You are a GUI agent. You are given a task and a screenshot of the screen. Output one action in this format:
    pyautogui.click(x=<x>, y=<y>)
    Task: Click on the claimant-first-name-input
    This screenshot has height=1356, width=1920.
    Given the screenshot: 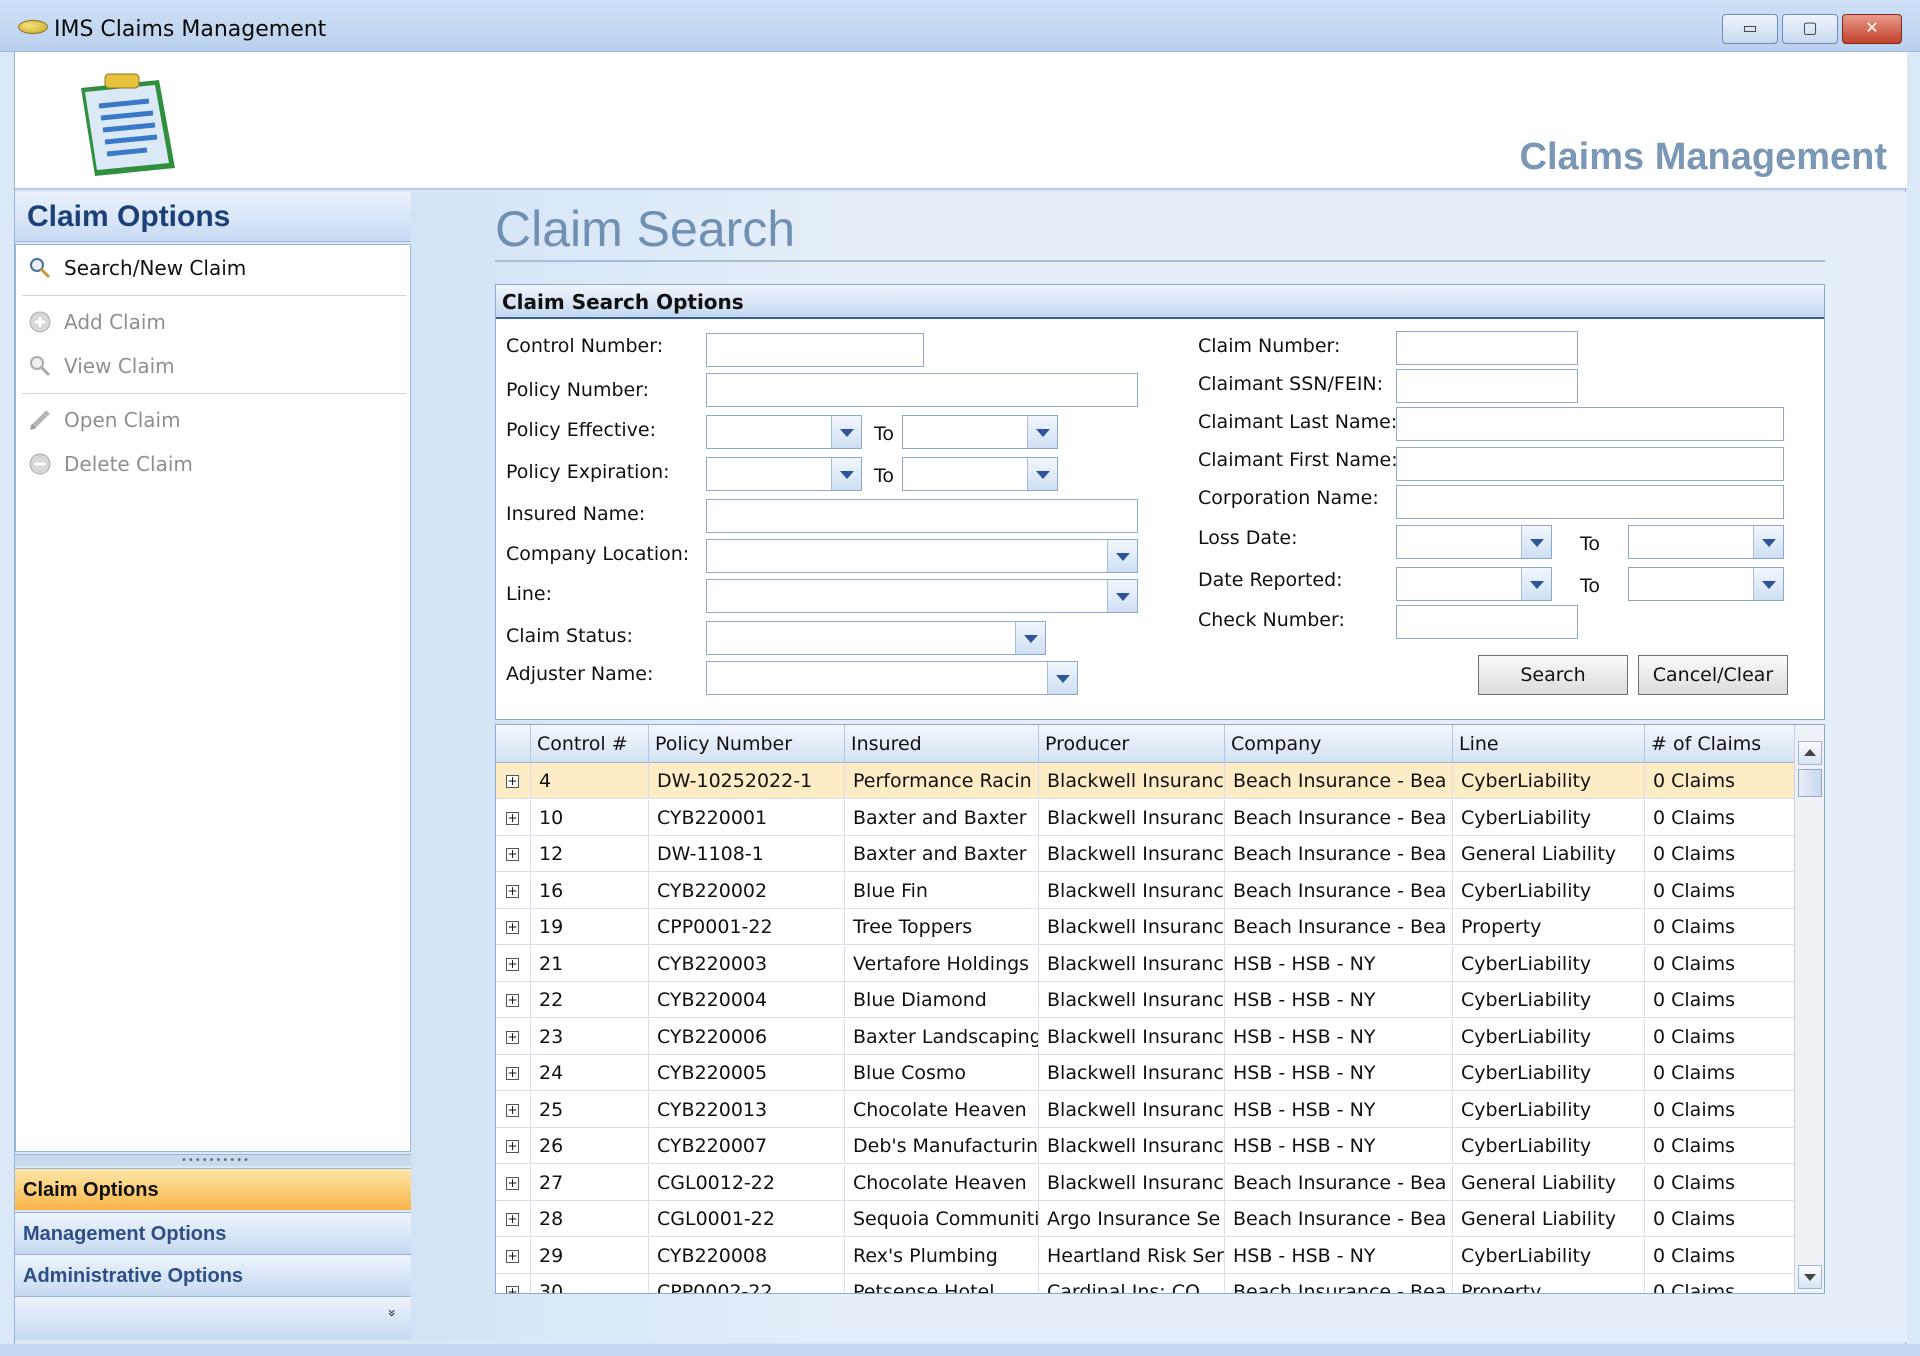 What is the action you would take?
    pyautogui.click(x=1590, y=464)
    